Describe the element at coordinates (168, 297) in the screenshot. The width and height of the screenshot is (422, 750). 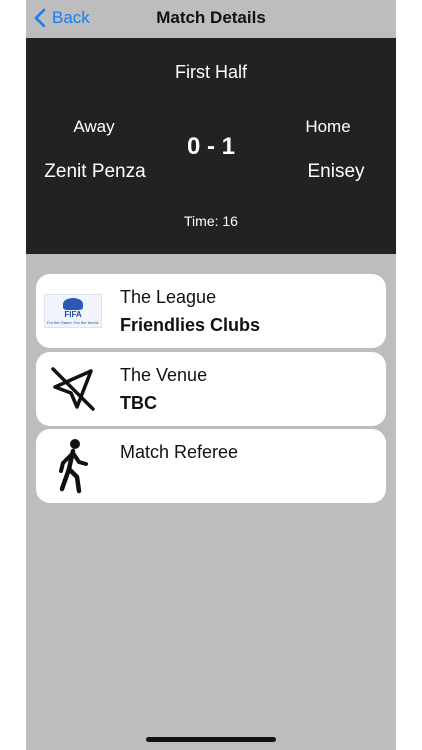
I see `league-card-title: The League` at that location.